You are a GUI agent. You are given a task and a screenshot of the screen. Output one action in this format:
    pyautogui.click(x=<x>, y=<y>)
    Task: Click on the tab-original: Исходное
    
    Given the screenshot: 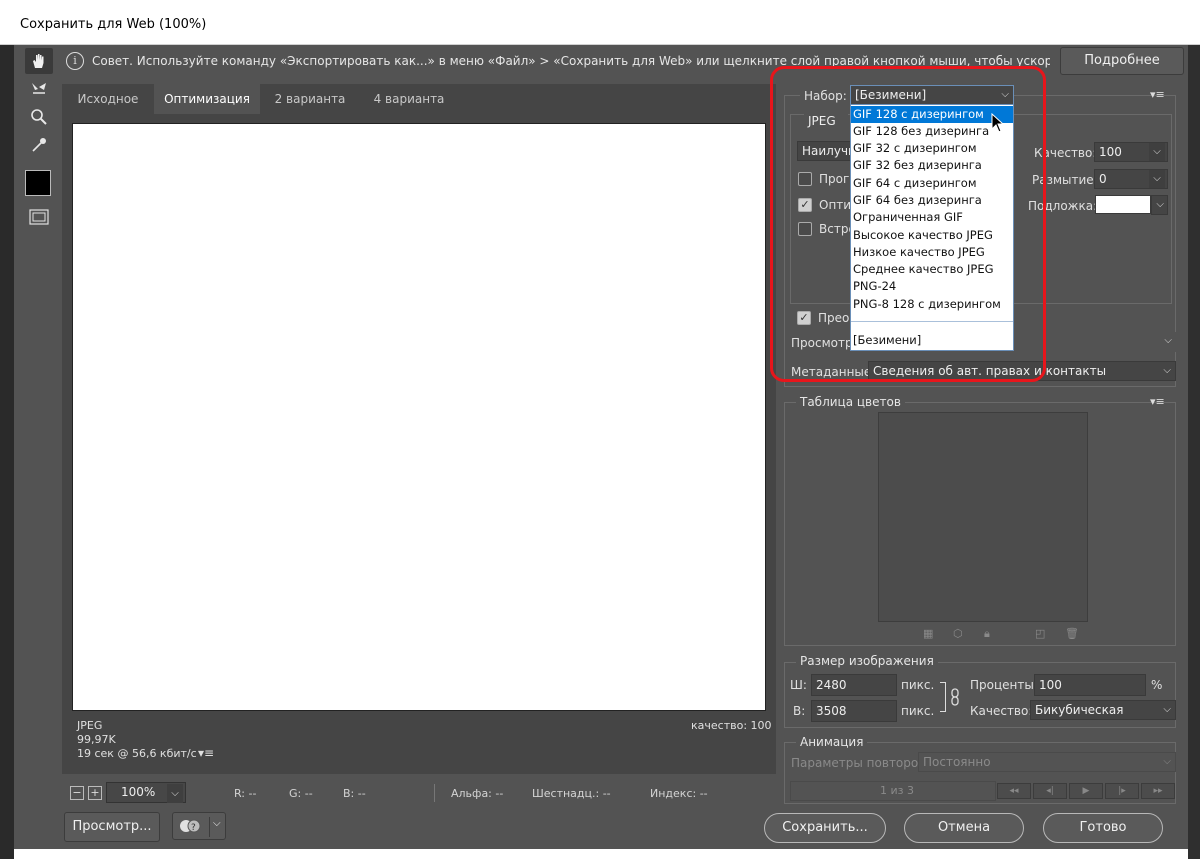 What is the action you would take?
    pyautogui.click(x=108, y=99)
    